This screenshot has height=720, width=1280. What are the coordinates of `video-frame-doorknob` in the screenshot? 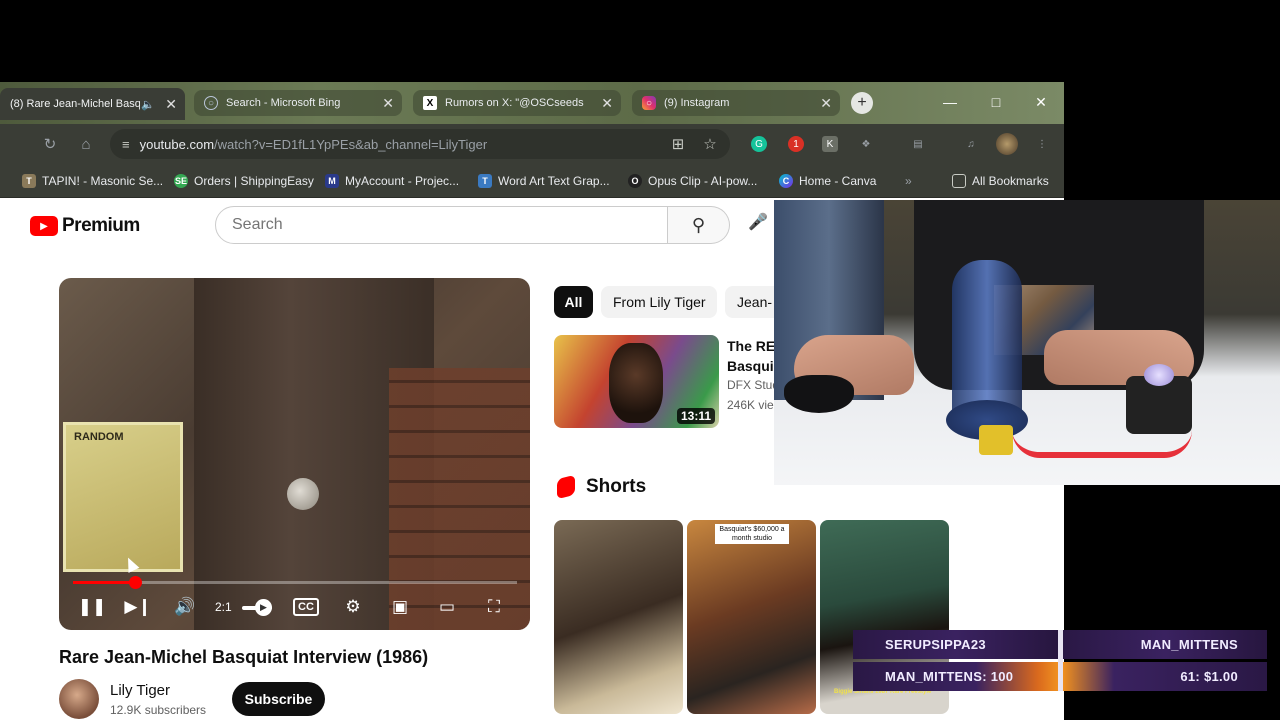 It's located at (303, 494).